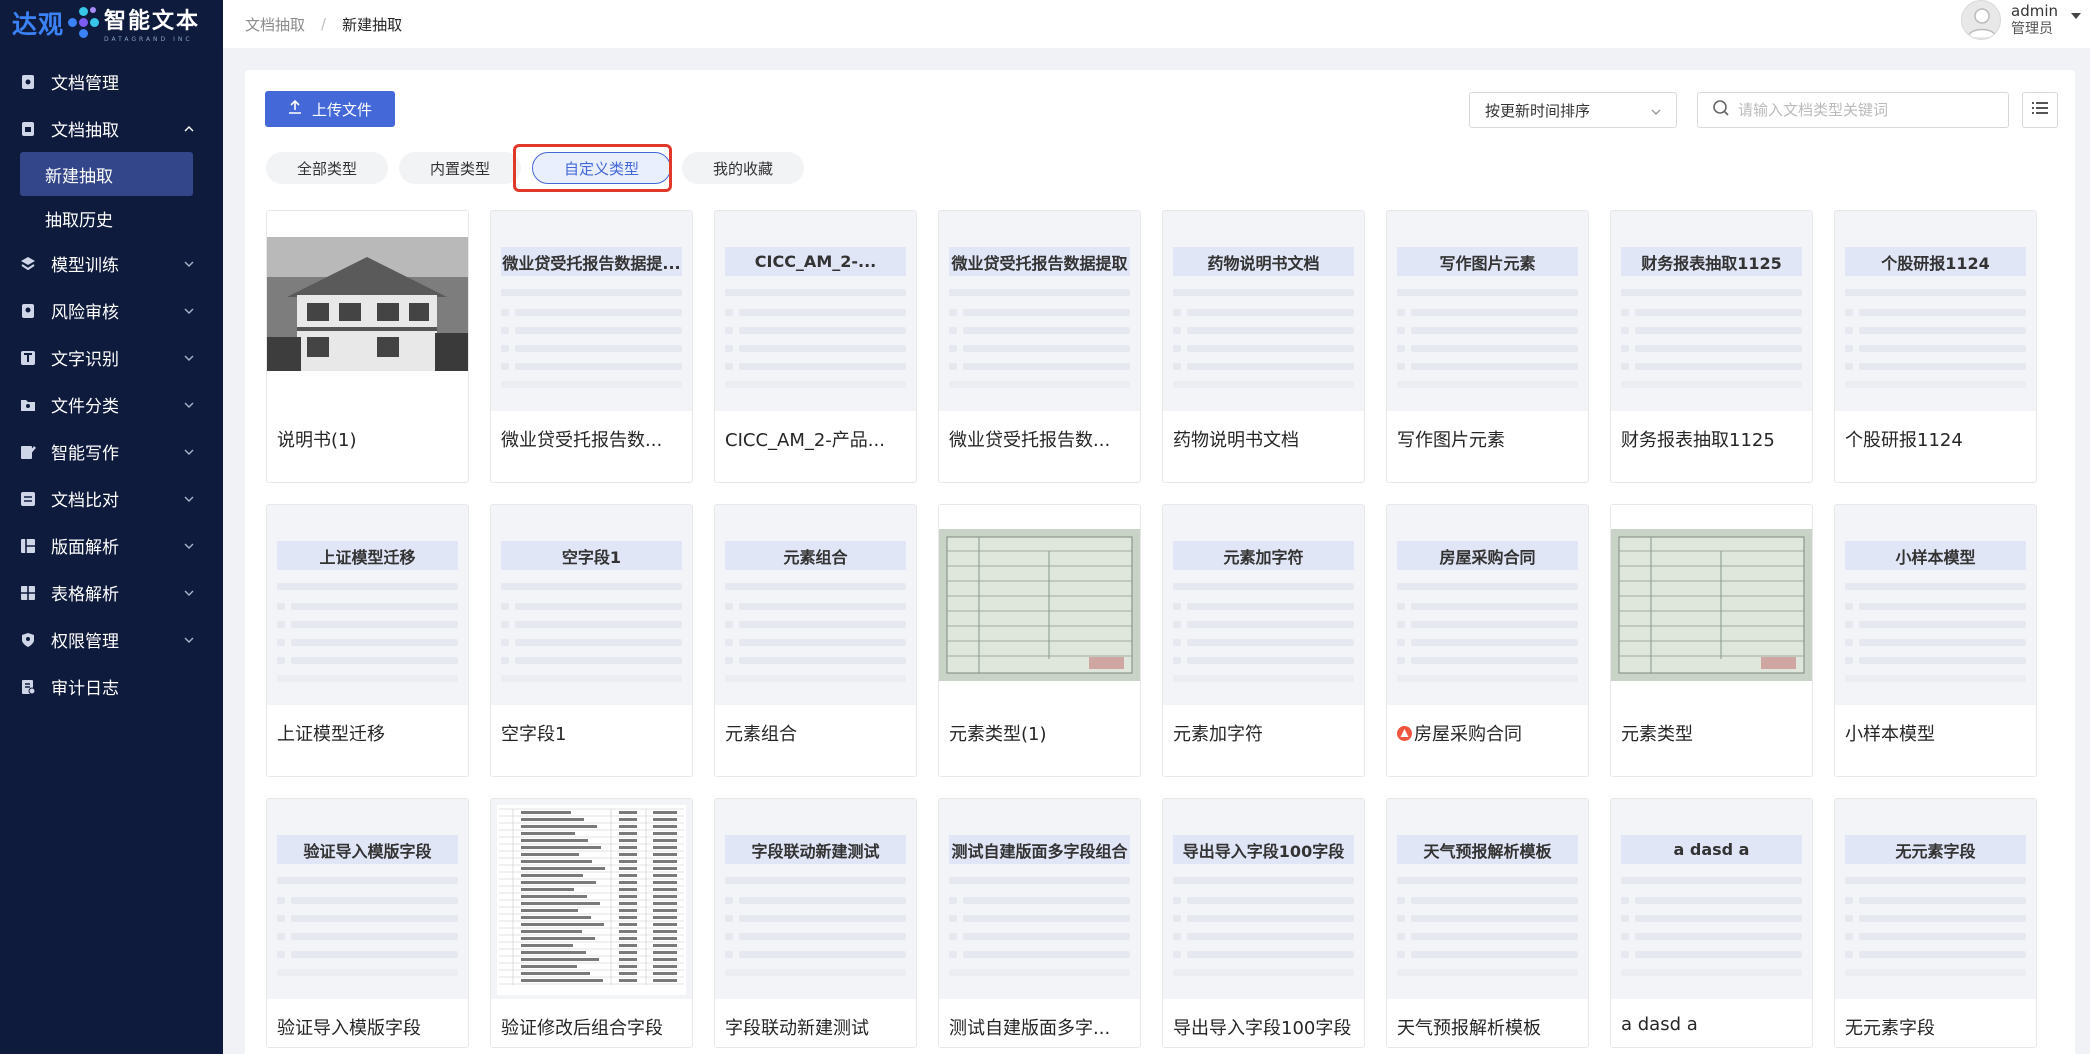 Image resolution: width=2090 pixels, height=1054 pixels. What do you see at coordinates (1487, 346) in the screenshot?
I see `doc-type-card: 写作图片元素 写作图片元素` at bounding box center [1487, 346].